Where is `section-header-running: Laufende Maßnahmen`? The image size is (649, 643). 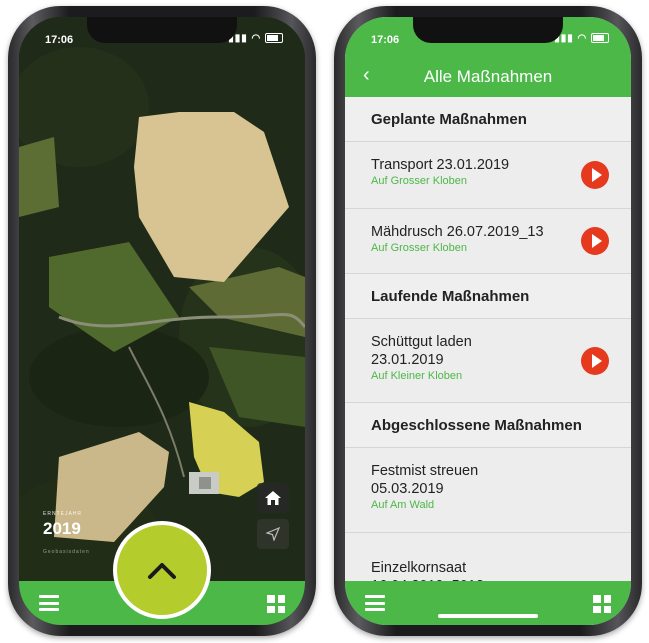
section-header-running: Laufende Maßnahmen is located at coordinates (488, 296).